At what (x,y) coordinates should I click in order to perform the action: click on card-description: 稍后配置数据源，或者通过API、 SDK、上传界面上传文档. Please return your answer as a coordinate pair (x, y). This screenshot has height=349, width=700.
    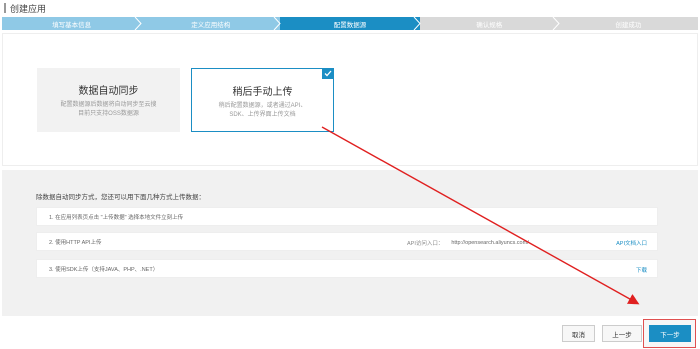
    Looking at the image, I should click on (262, 111).